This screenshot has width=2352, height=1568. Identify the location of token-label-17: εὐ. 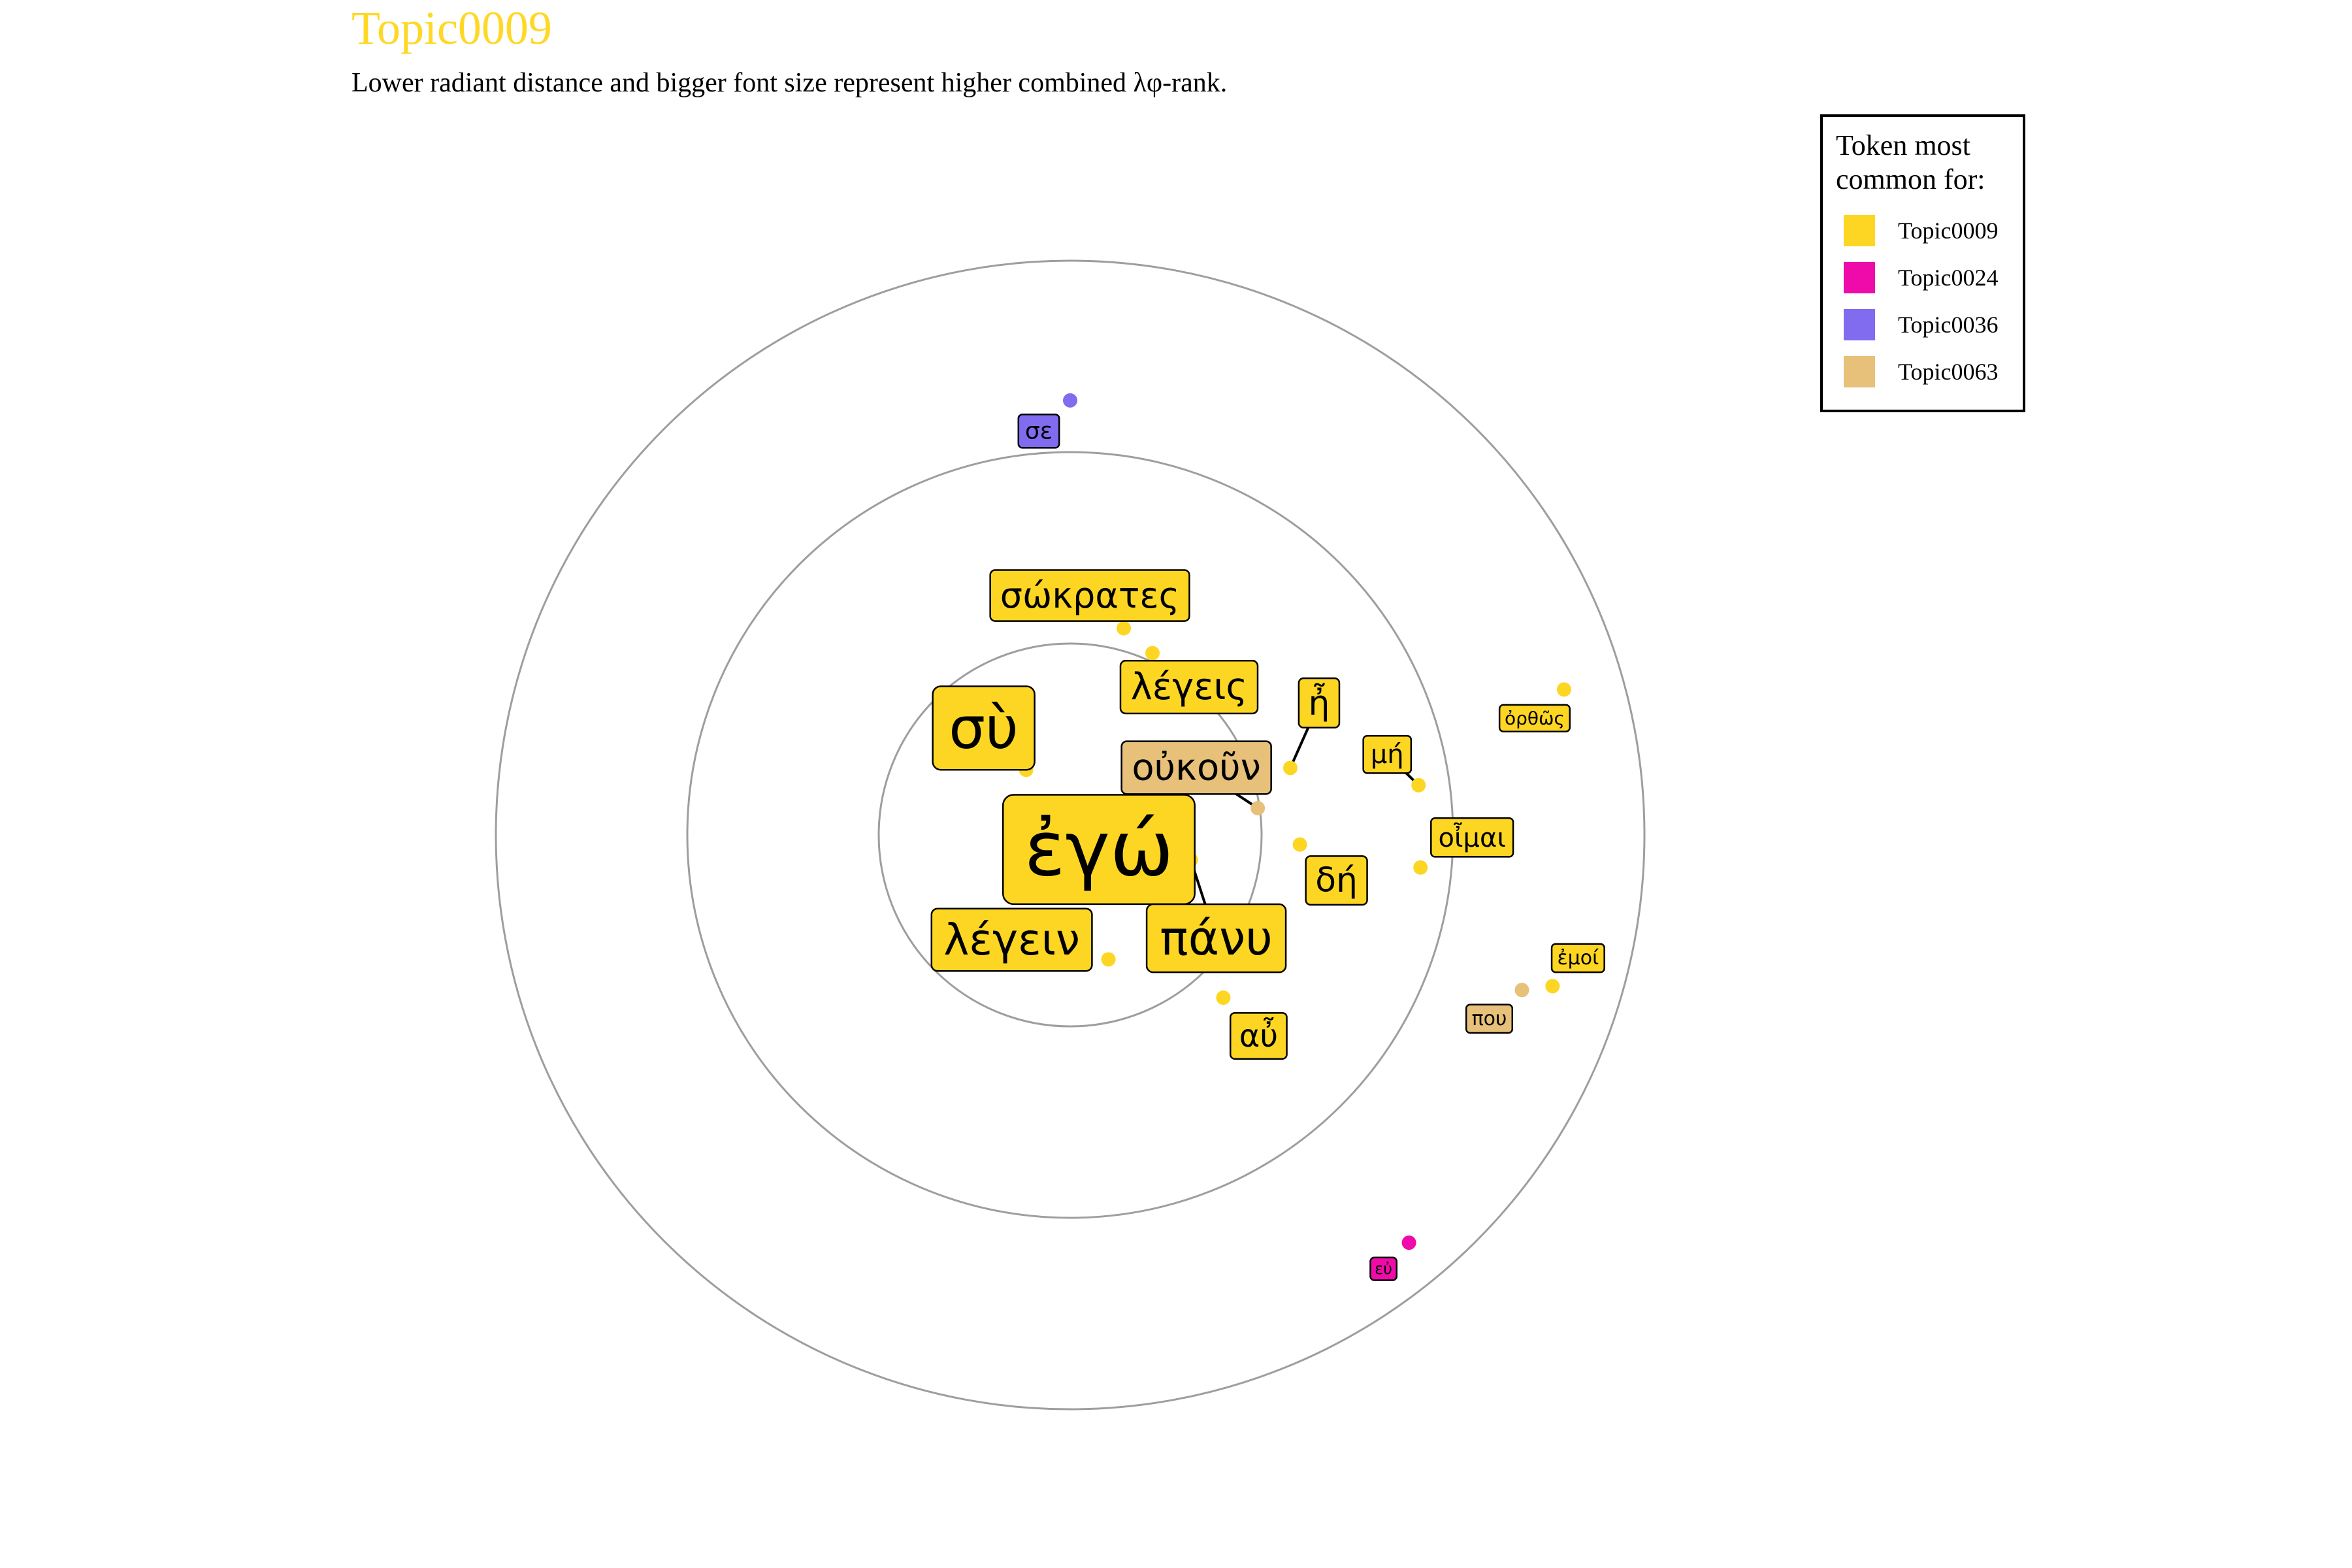
(1383, 1268).